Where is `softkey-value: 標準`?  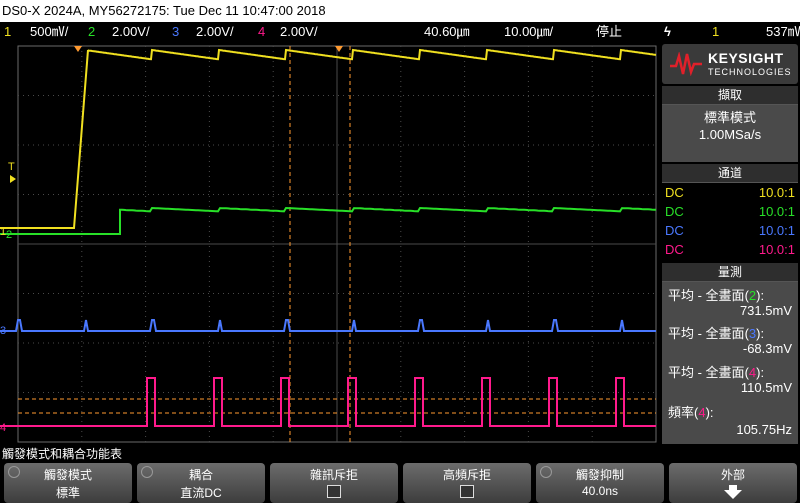
softkey-value: 標準 is located at coordinates (67, 493).